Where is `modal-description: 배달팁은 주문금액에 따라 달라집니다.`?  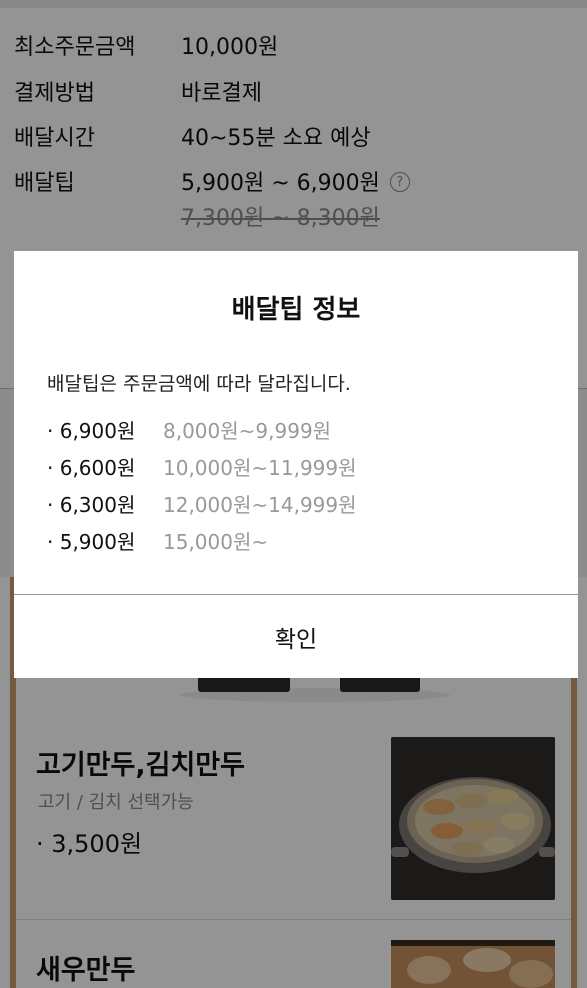
modal-description: 배달팁은 주문금액에 따라 달라집니다. is located at coordinates (199, 384).